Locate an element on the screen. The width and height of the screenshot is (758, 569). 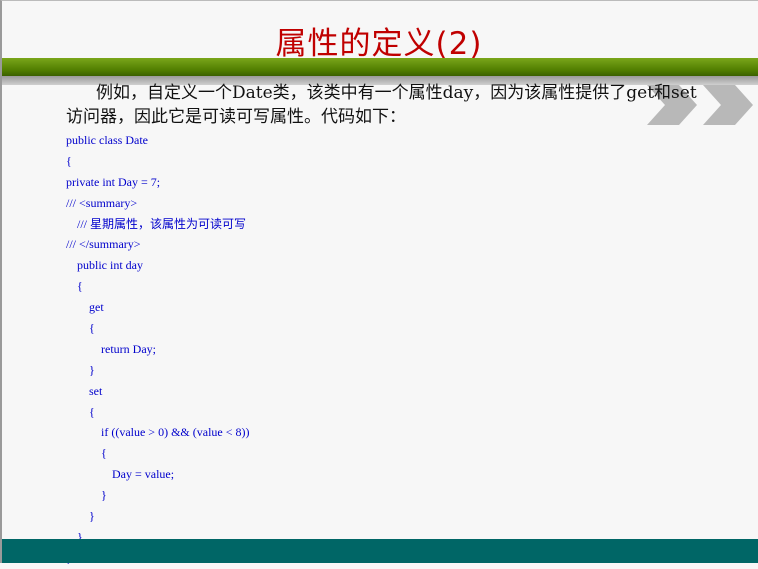
code-line: private int Day = 7; is located at coordinates (113, 181).